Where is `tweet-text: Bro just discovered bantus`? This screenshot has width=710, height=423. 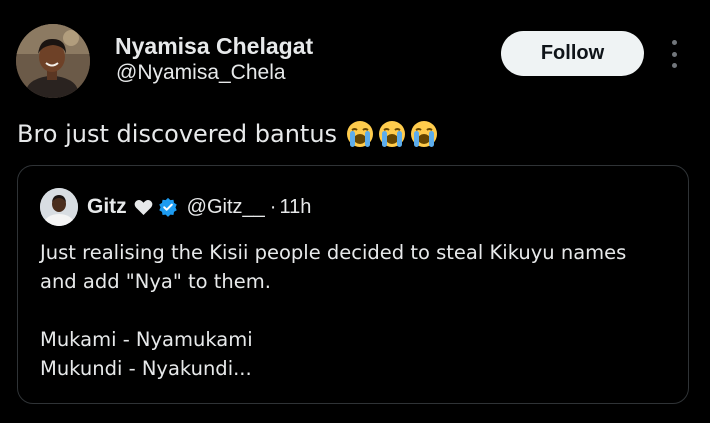
tweet-text: Bro just discovered bantus is located at coordinates (177, 134).